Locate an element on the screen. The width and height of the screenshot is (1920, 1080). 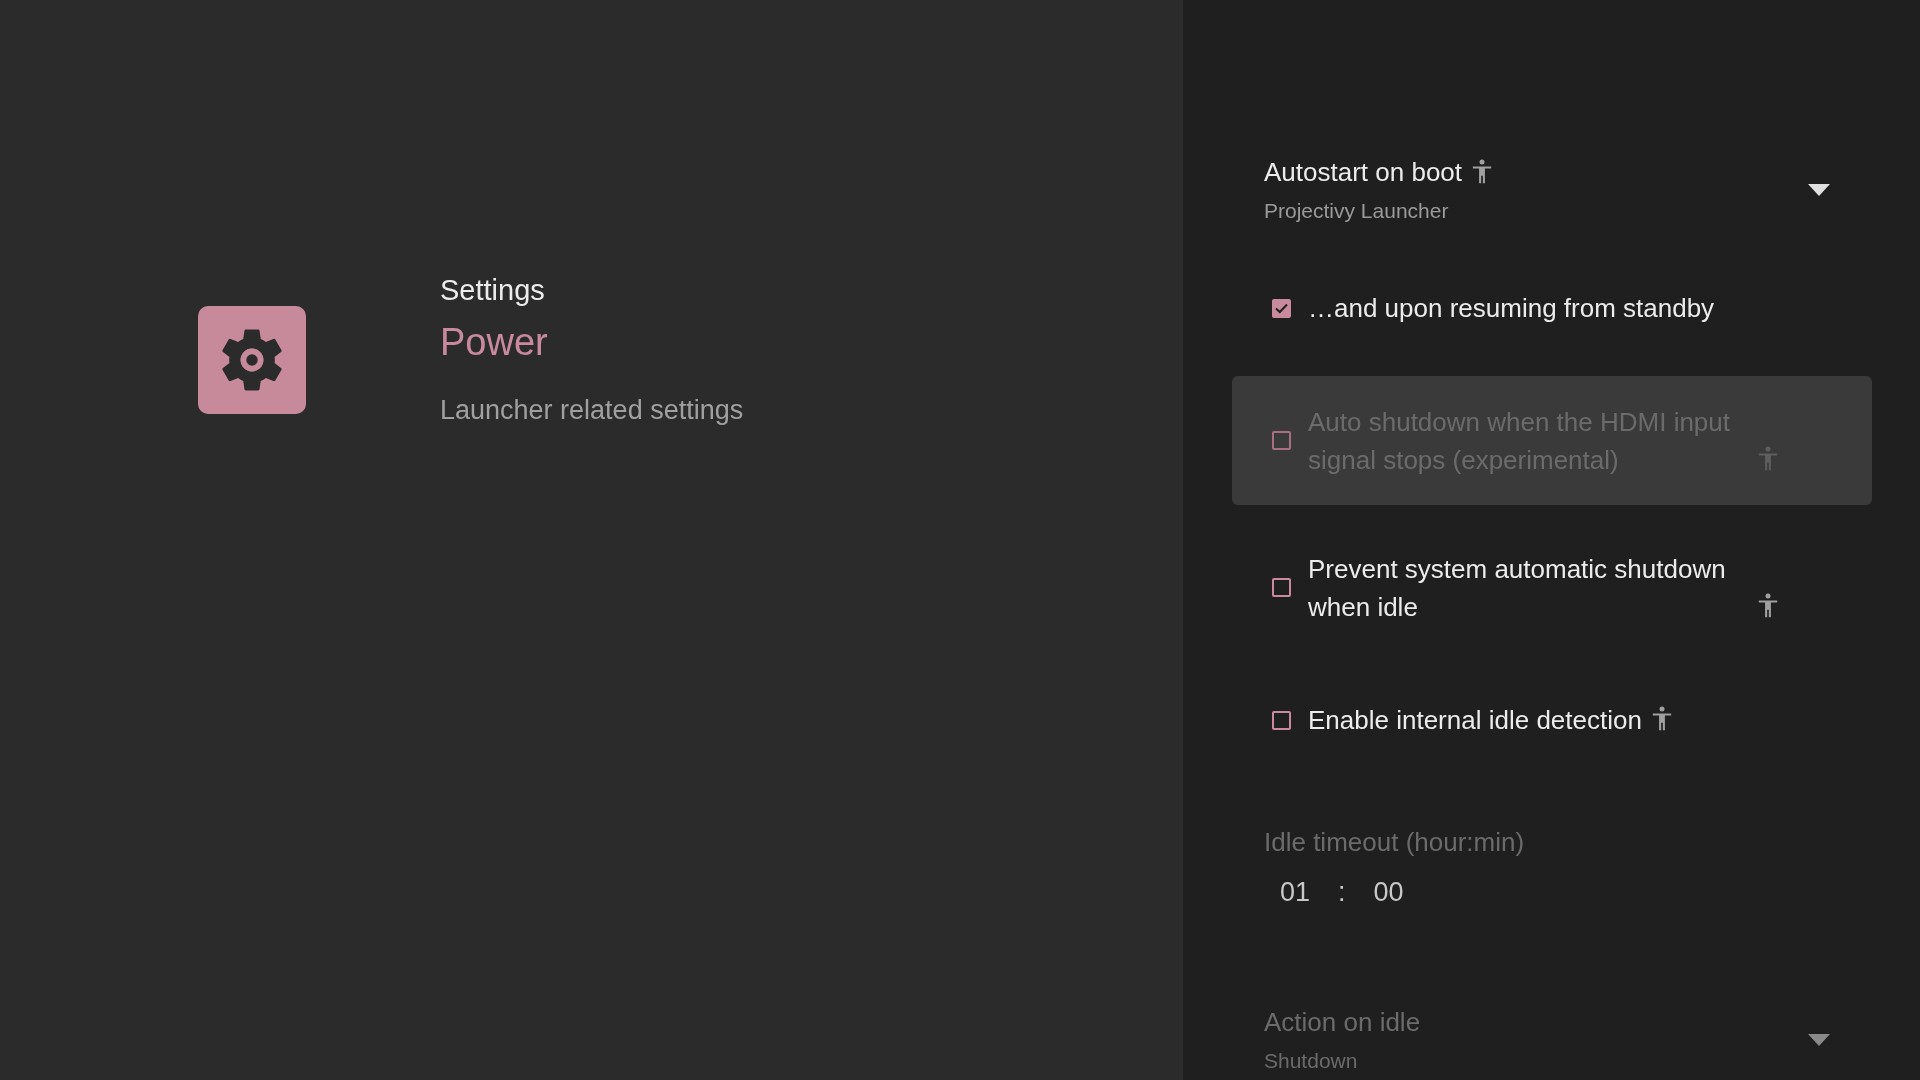
checkbox-setting: …and upon resuming from standby is located at coordinates (1552, 308).